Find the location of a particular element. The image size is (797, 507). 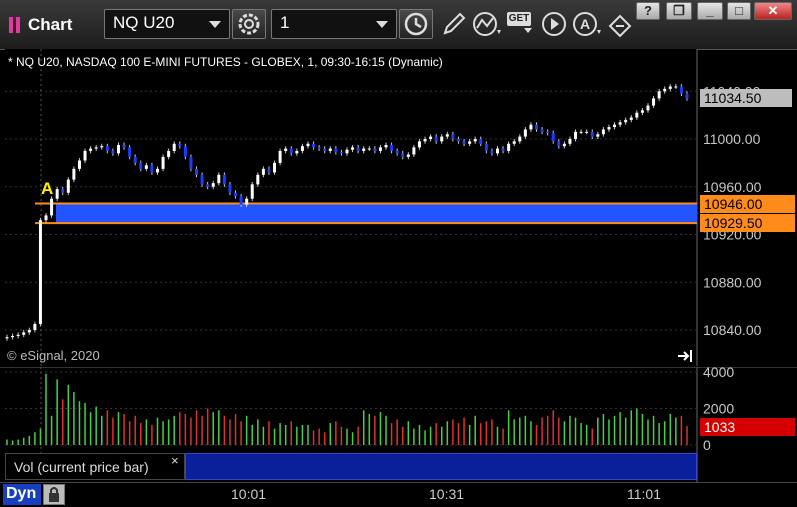

last-price-tag: 11034.50 is located at coordinates (746, 98).